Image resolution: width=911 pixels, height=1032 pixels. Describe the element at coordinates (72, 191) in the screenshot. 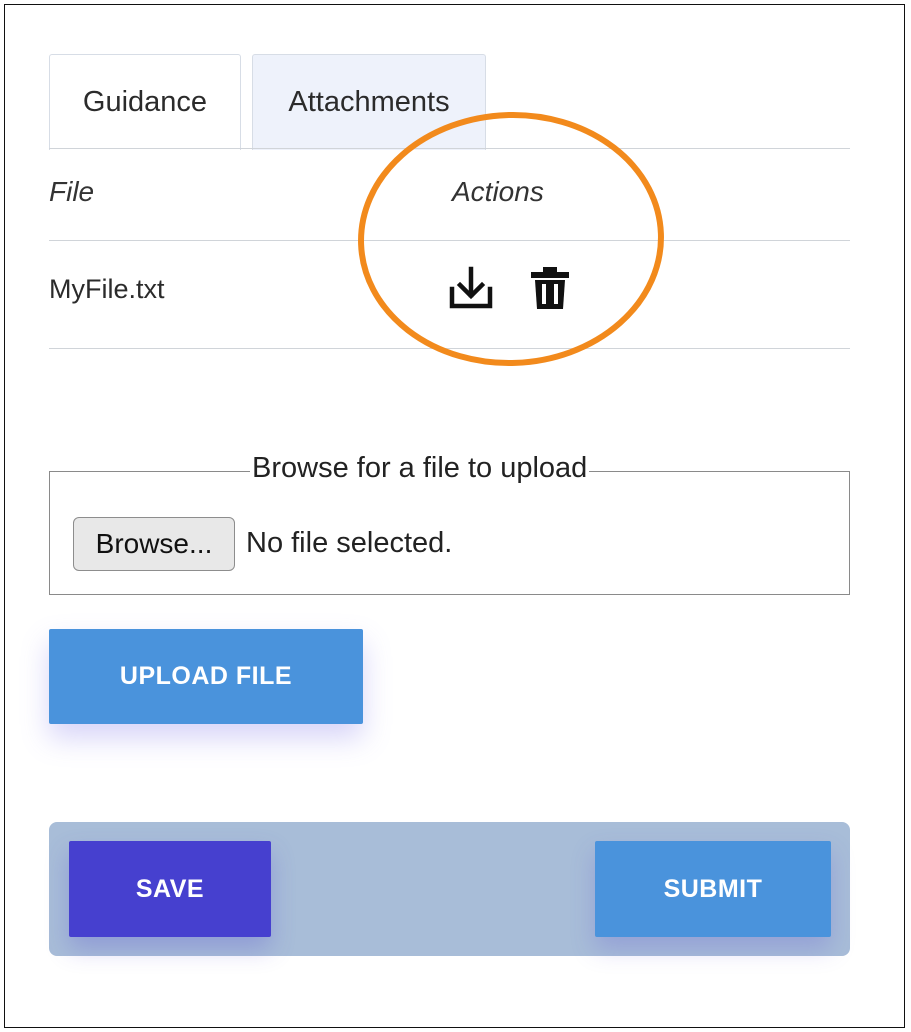

I see `column-header-file: File` at that location.